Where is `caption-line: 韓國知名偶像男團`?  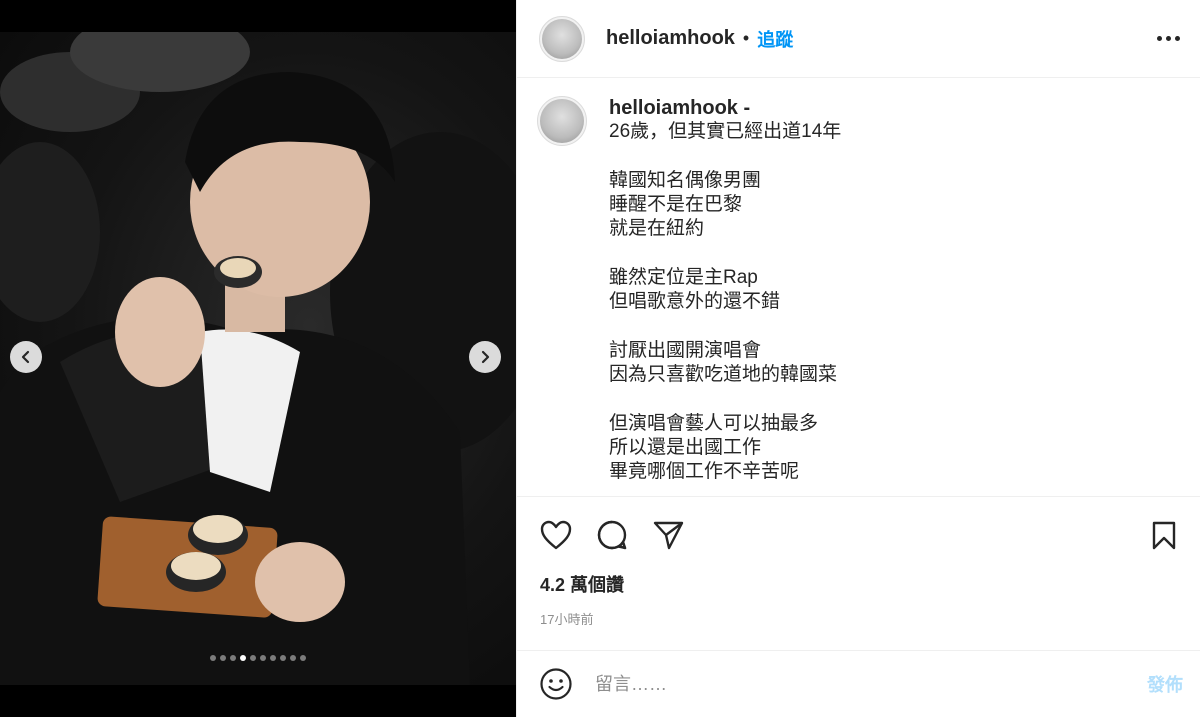 caption-line: 韓國知名偶像男團 is located at coordinates (685, 180).